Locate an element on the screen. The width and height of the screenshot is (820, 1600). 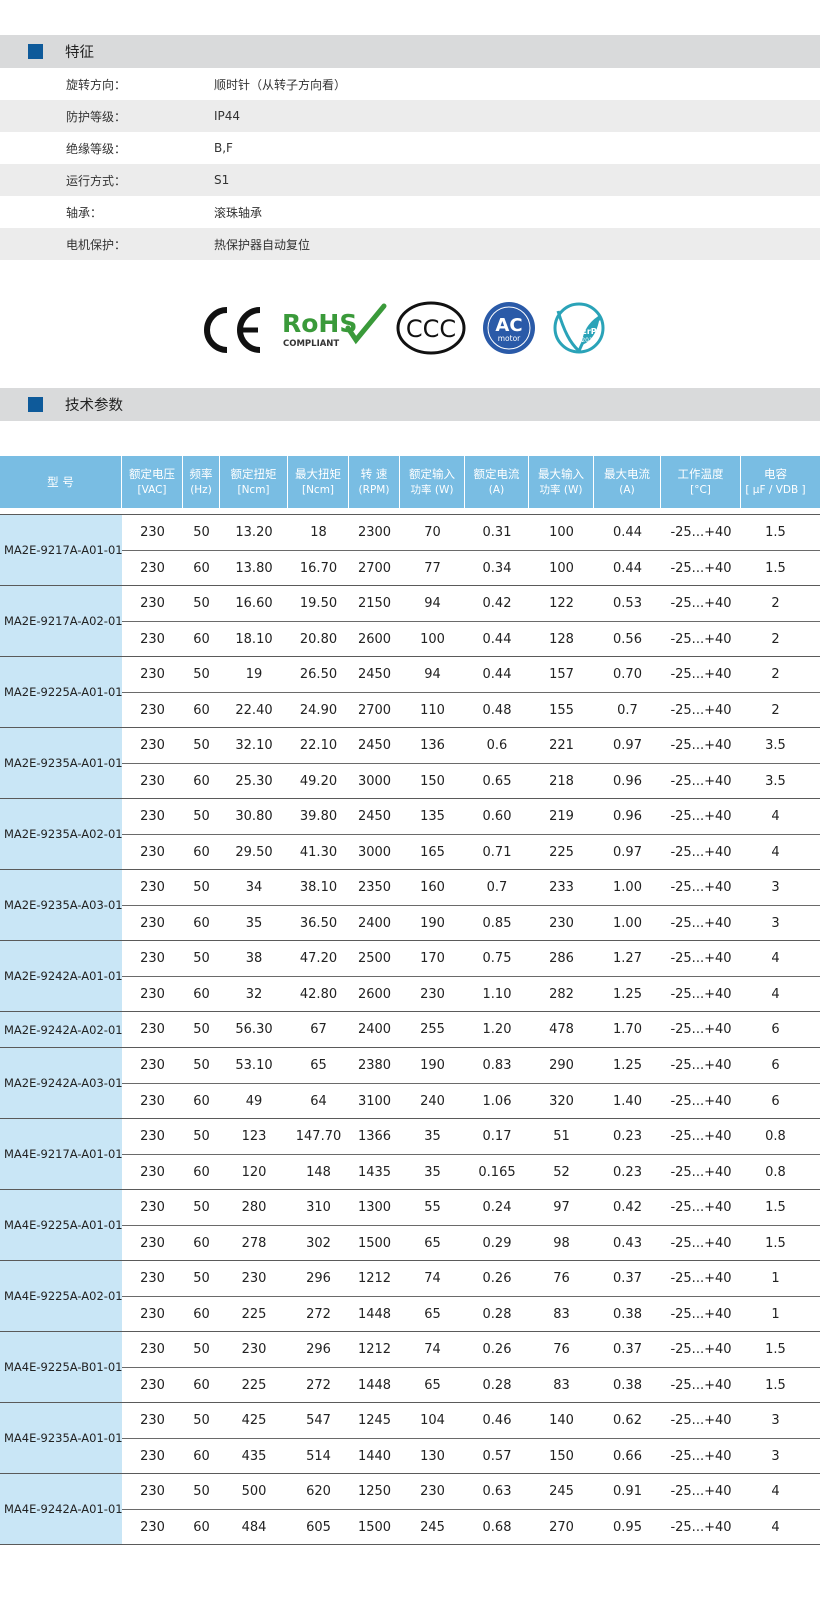
table-cell: 0.46 is located at coordinates (497, 1420).